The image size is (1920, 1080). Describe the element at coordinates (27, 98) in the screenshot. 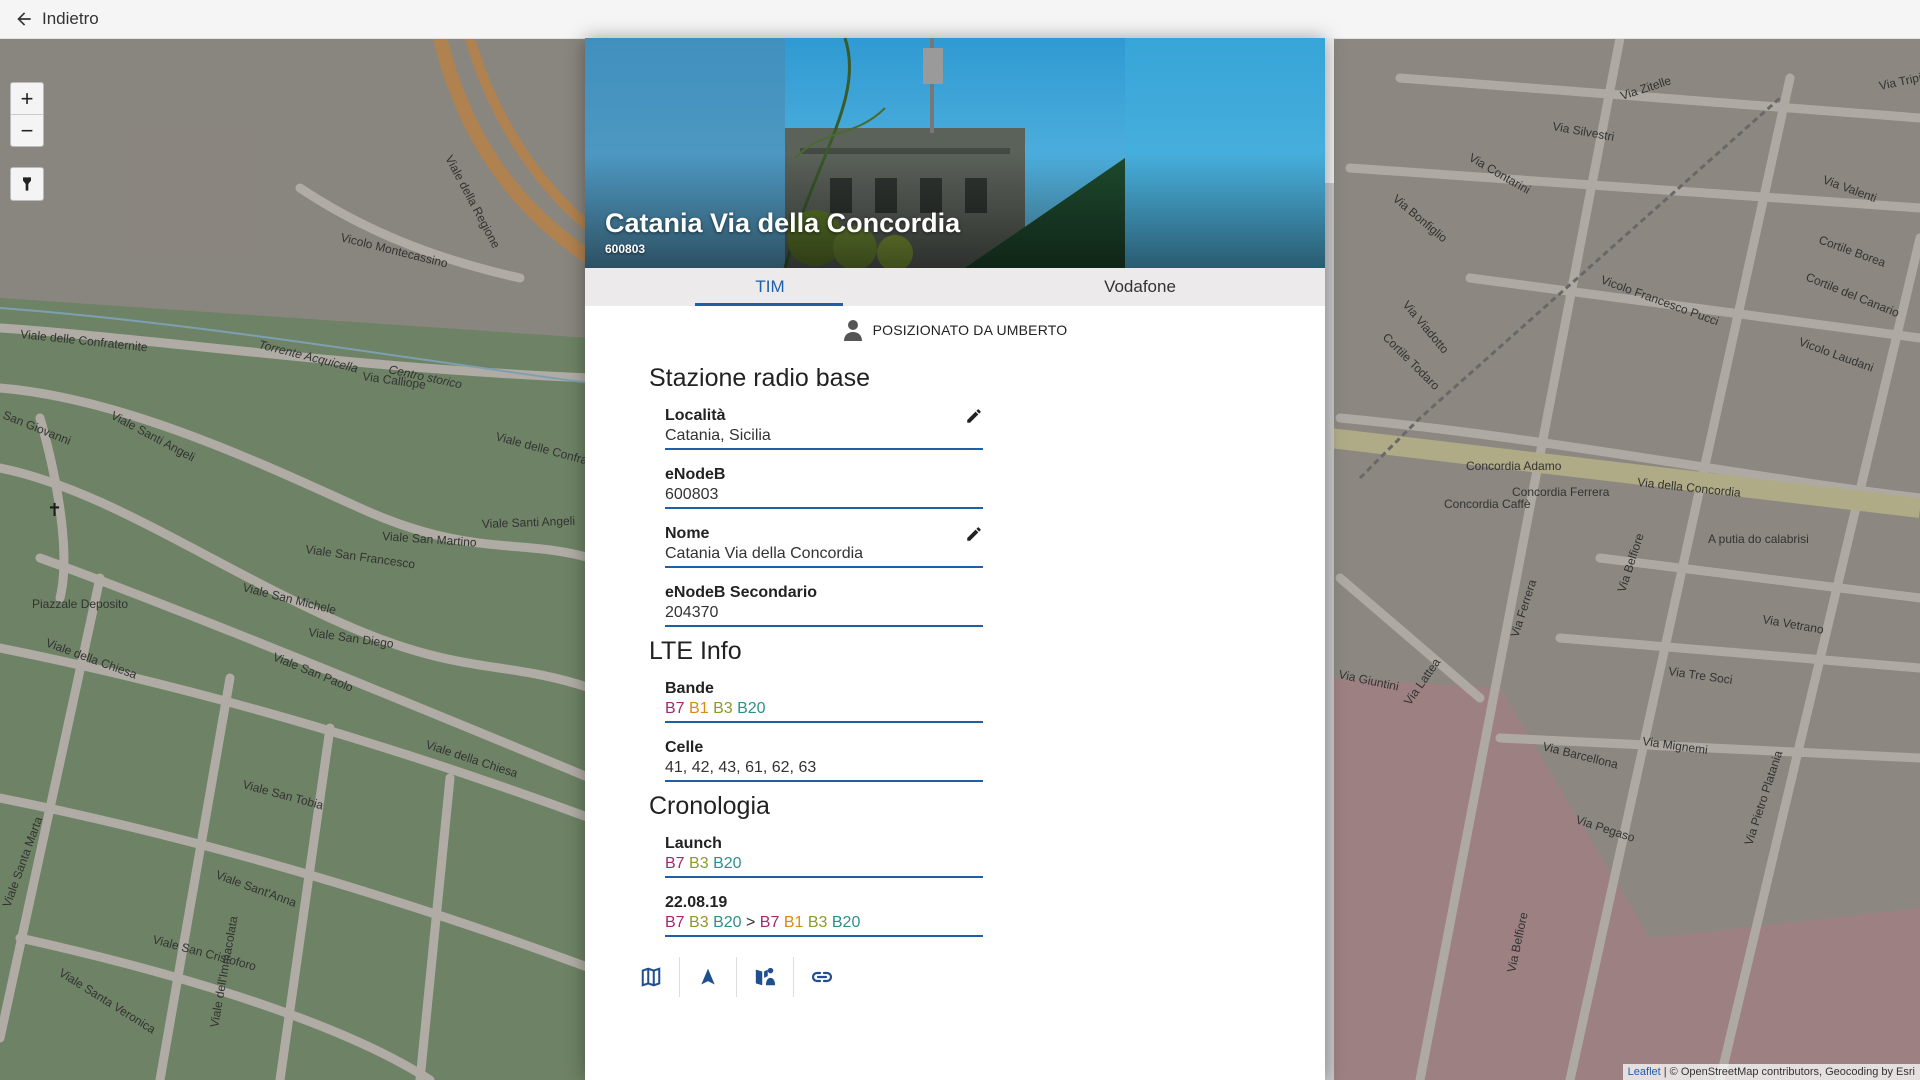

I see `zoom-in-button: +` at that location.